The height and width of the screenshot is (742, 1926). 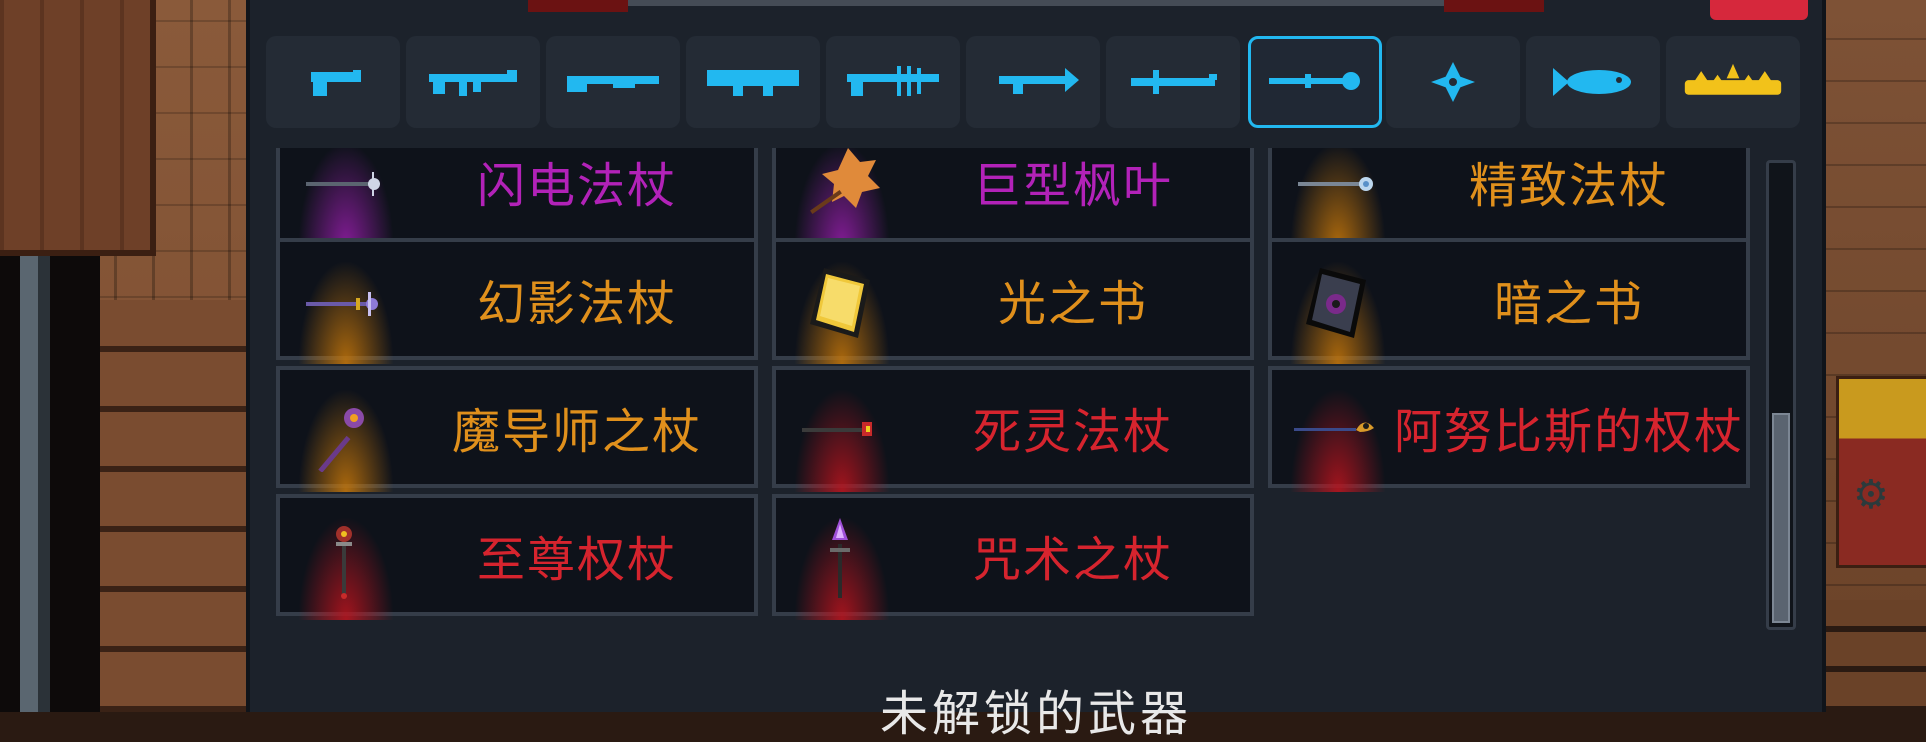 What do you see at coordinates (576, 560) in the screenshot?
I see `weapon-name: 至尊权杖` at bounding box center [576, 560].